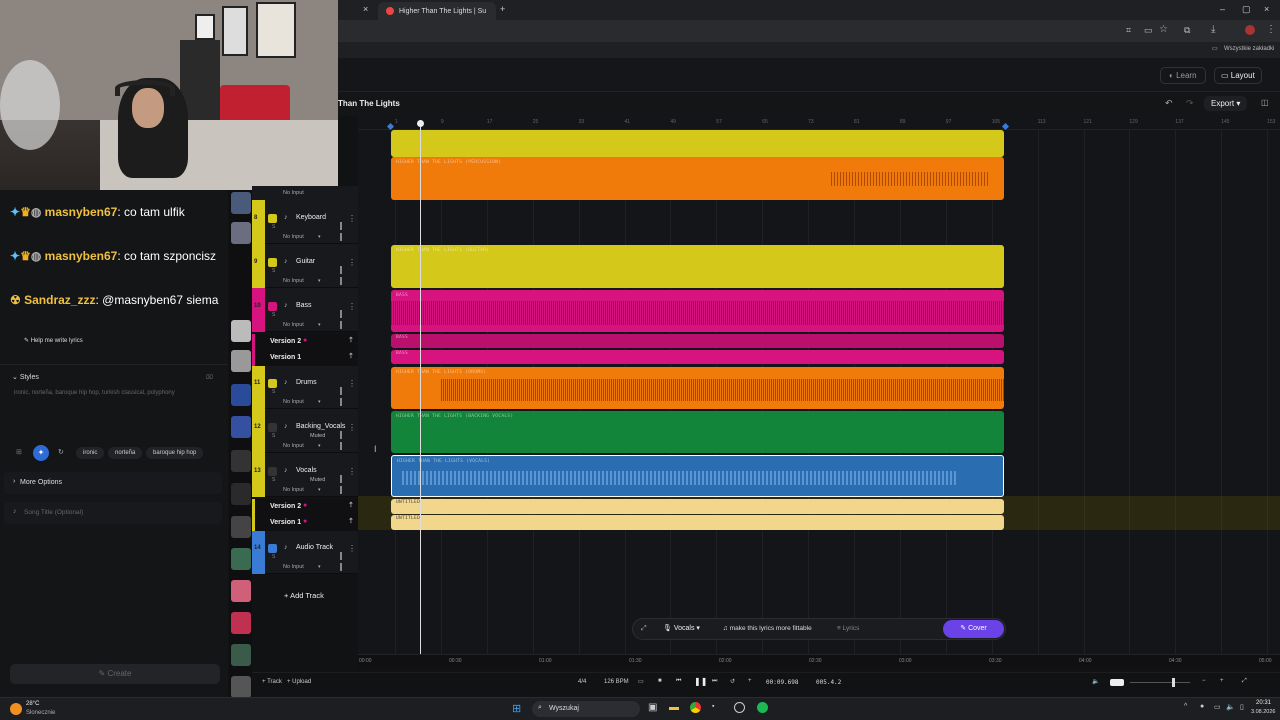 Image resolution: width=1280 pixels, height=720 pixels. What do you see at coordinates (1263, 703) in the screenshot?
I see `clock-time: 20:31` at bounding box center [1263, 703].